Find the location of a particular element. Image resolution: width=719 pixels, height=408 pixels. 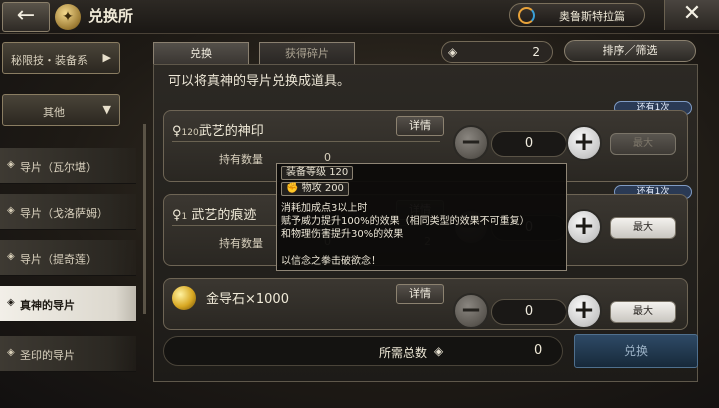

item-title: ♀1 武艺的痕迹 is located at coordinates (214, 213).